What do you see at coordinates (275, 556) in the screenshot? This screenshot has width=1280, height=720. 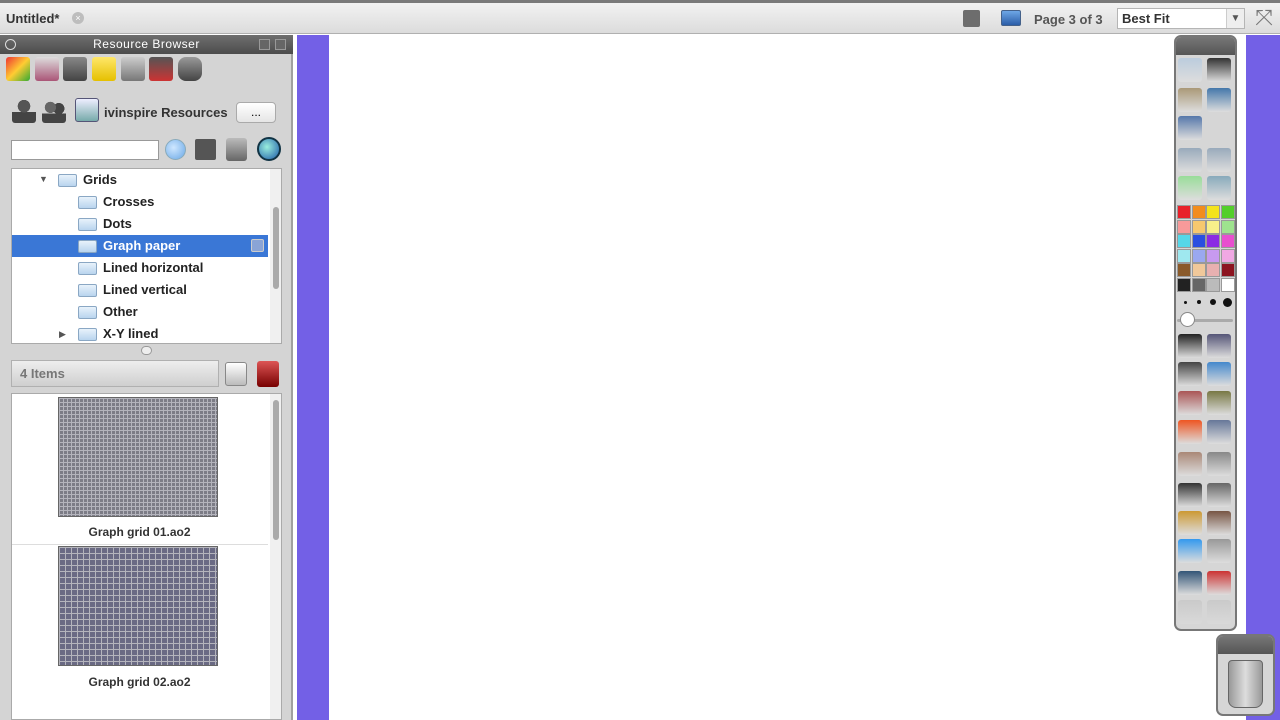 I see `items-scrollbar` at bounding box center [275, 556].